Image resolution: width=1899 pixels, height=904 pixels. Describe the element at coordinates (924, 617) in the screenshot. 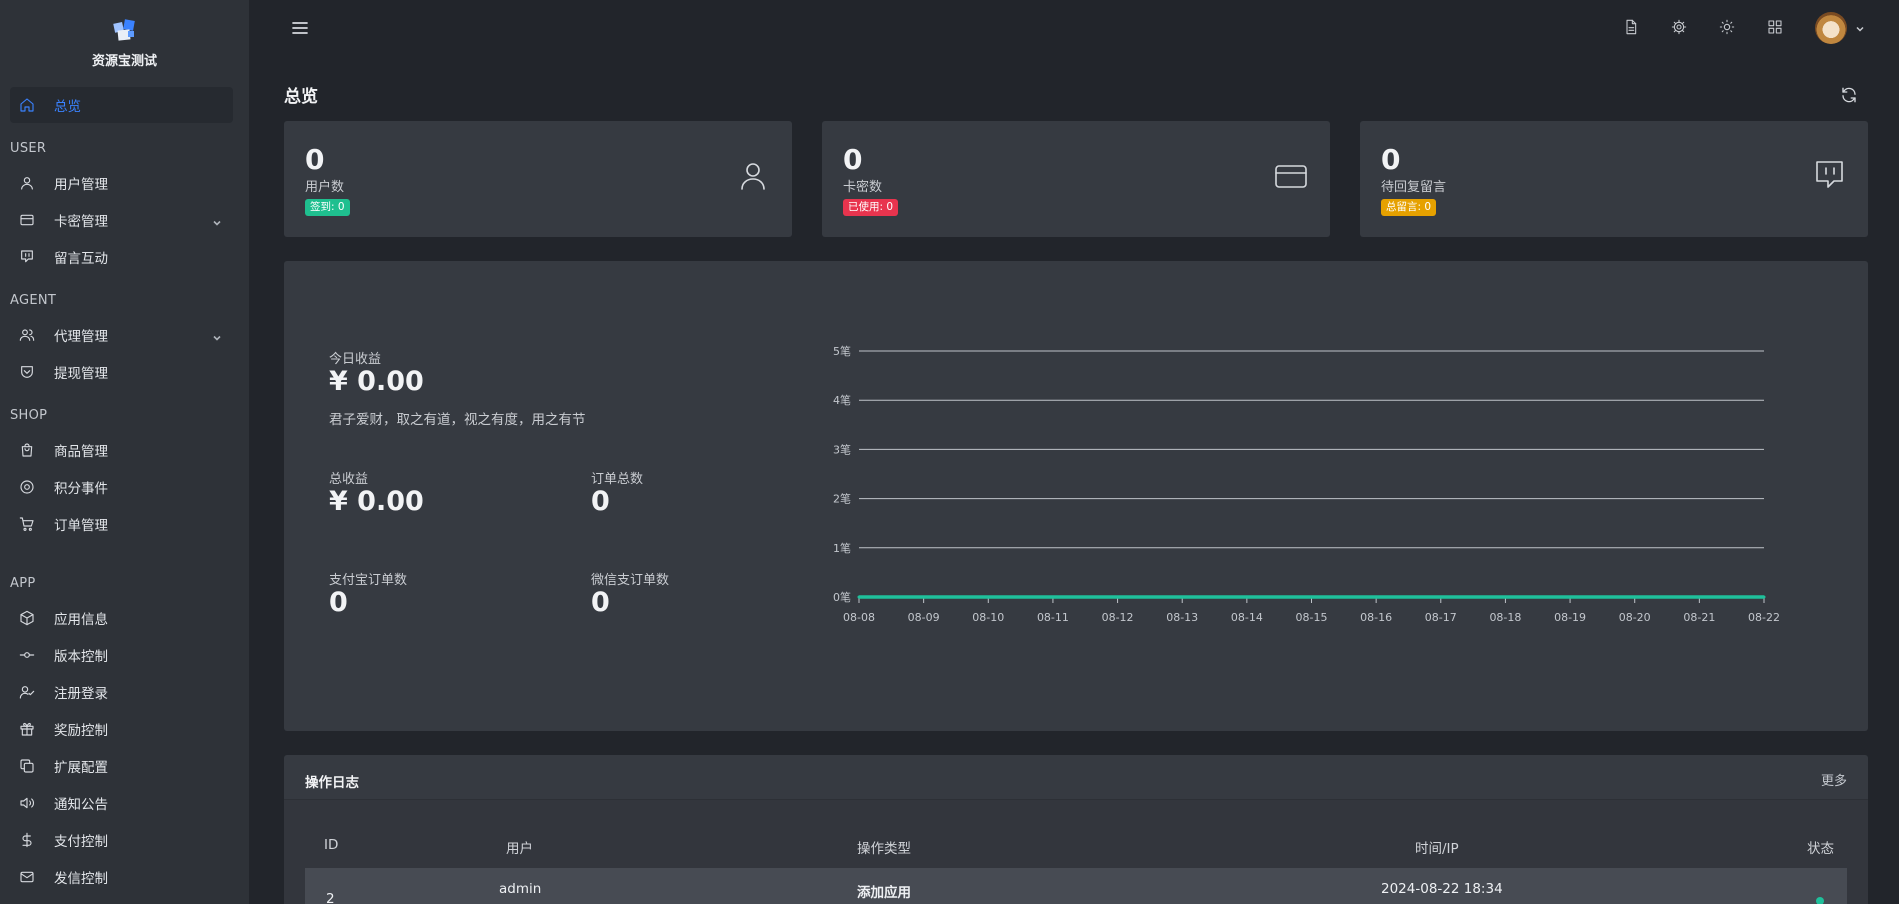

I see `x-tick-label: 08-09` at that location.